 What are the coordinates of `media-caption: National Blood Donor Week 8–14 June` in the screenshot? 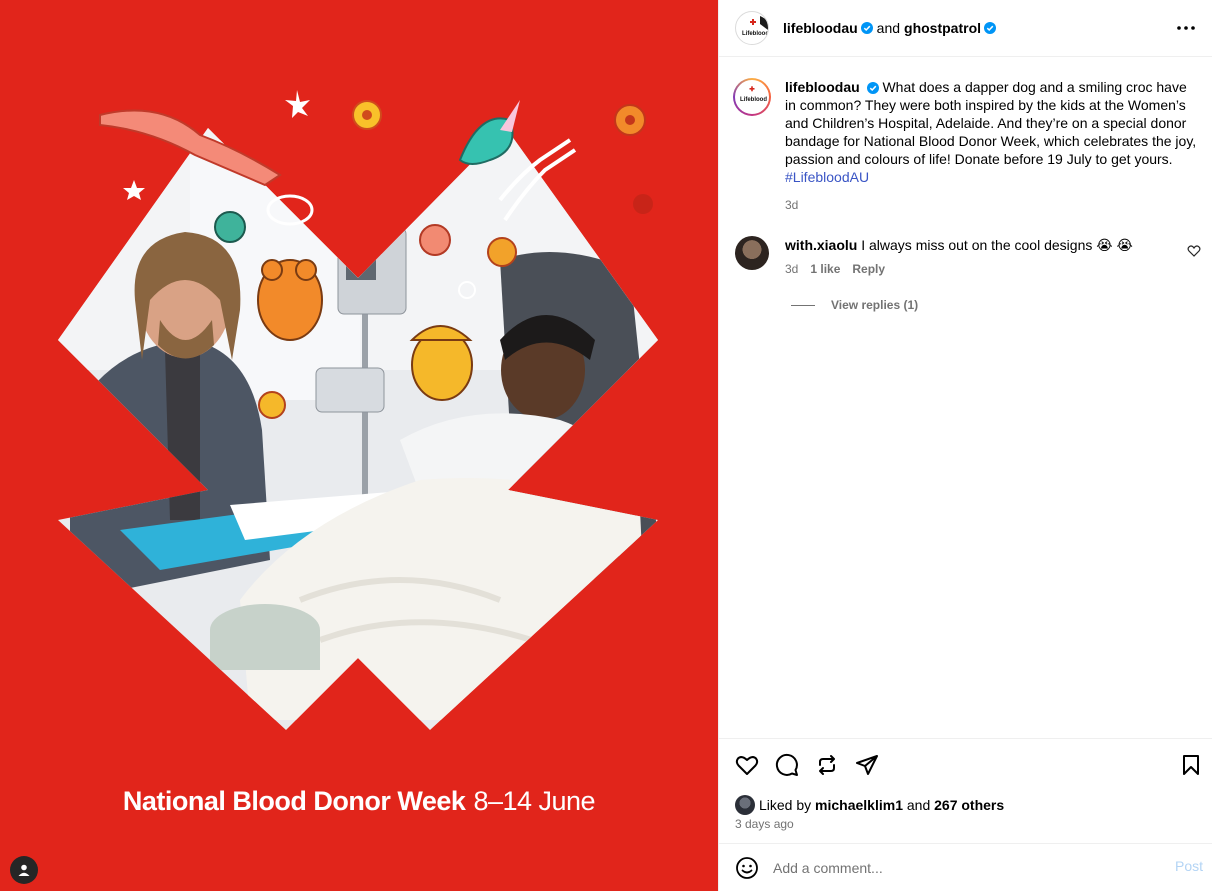 It's located at (359, 801).